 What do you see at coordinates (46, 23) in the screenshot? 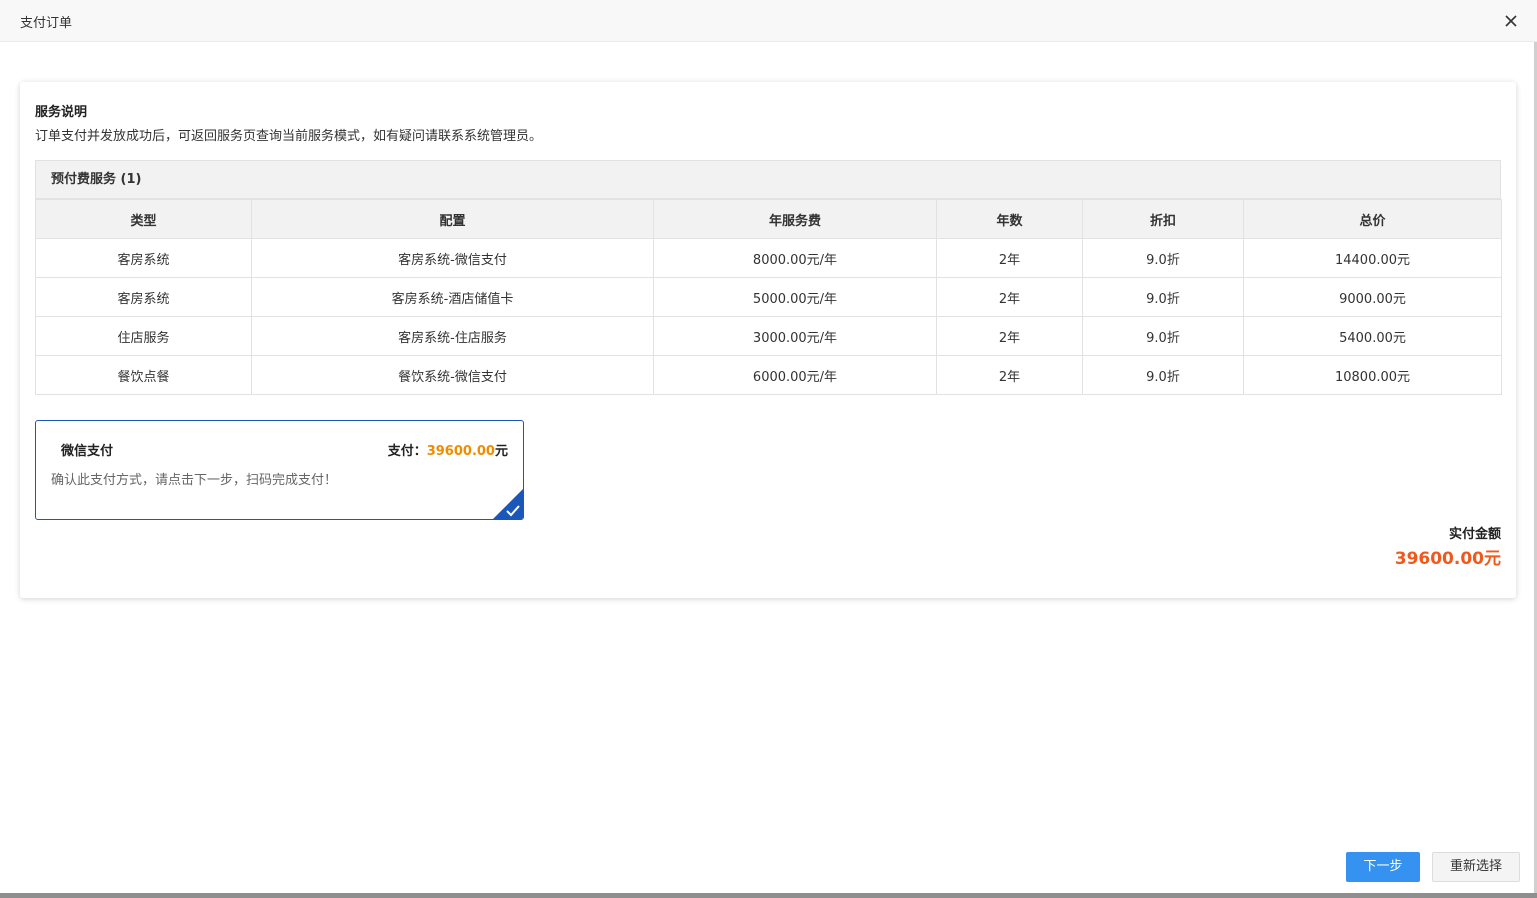
I see `dialog-title: 支付订单` at bounding box center [46, 23].